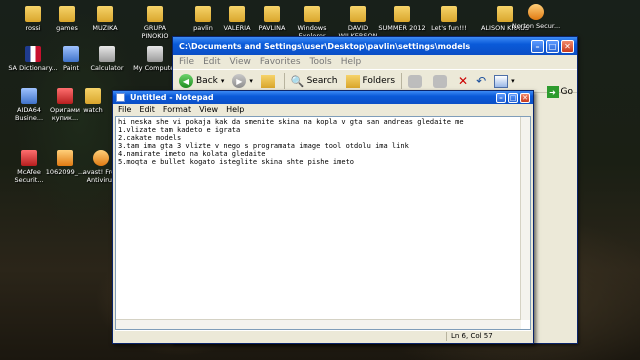  Describe the element at coordinates (150, 138) in the screenshot. I see `text-line: 2.cakate models` at that location.